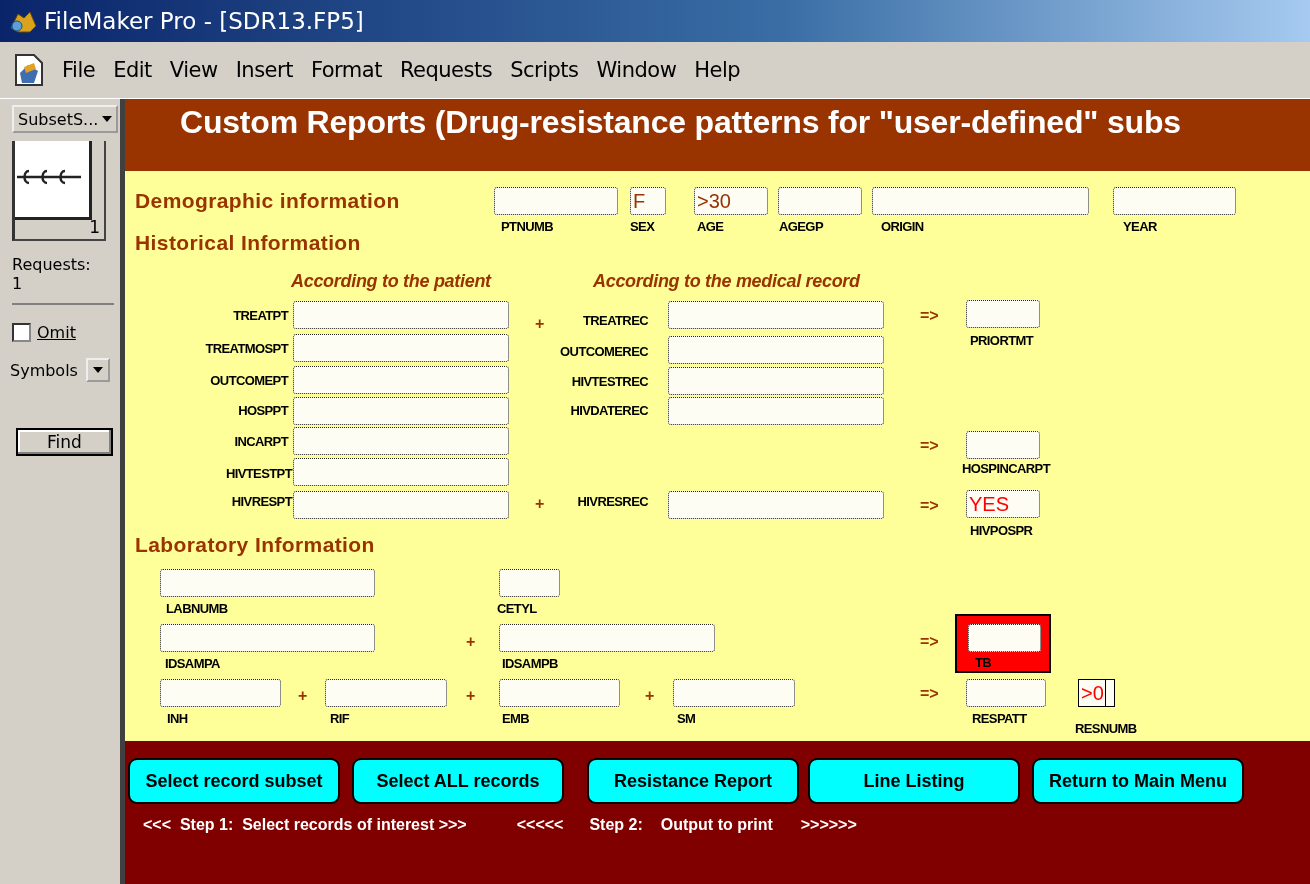 This screenshot has height=884, width=1310. I want to click on step-text: >>>>>>, so click(828, 825).